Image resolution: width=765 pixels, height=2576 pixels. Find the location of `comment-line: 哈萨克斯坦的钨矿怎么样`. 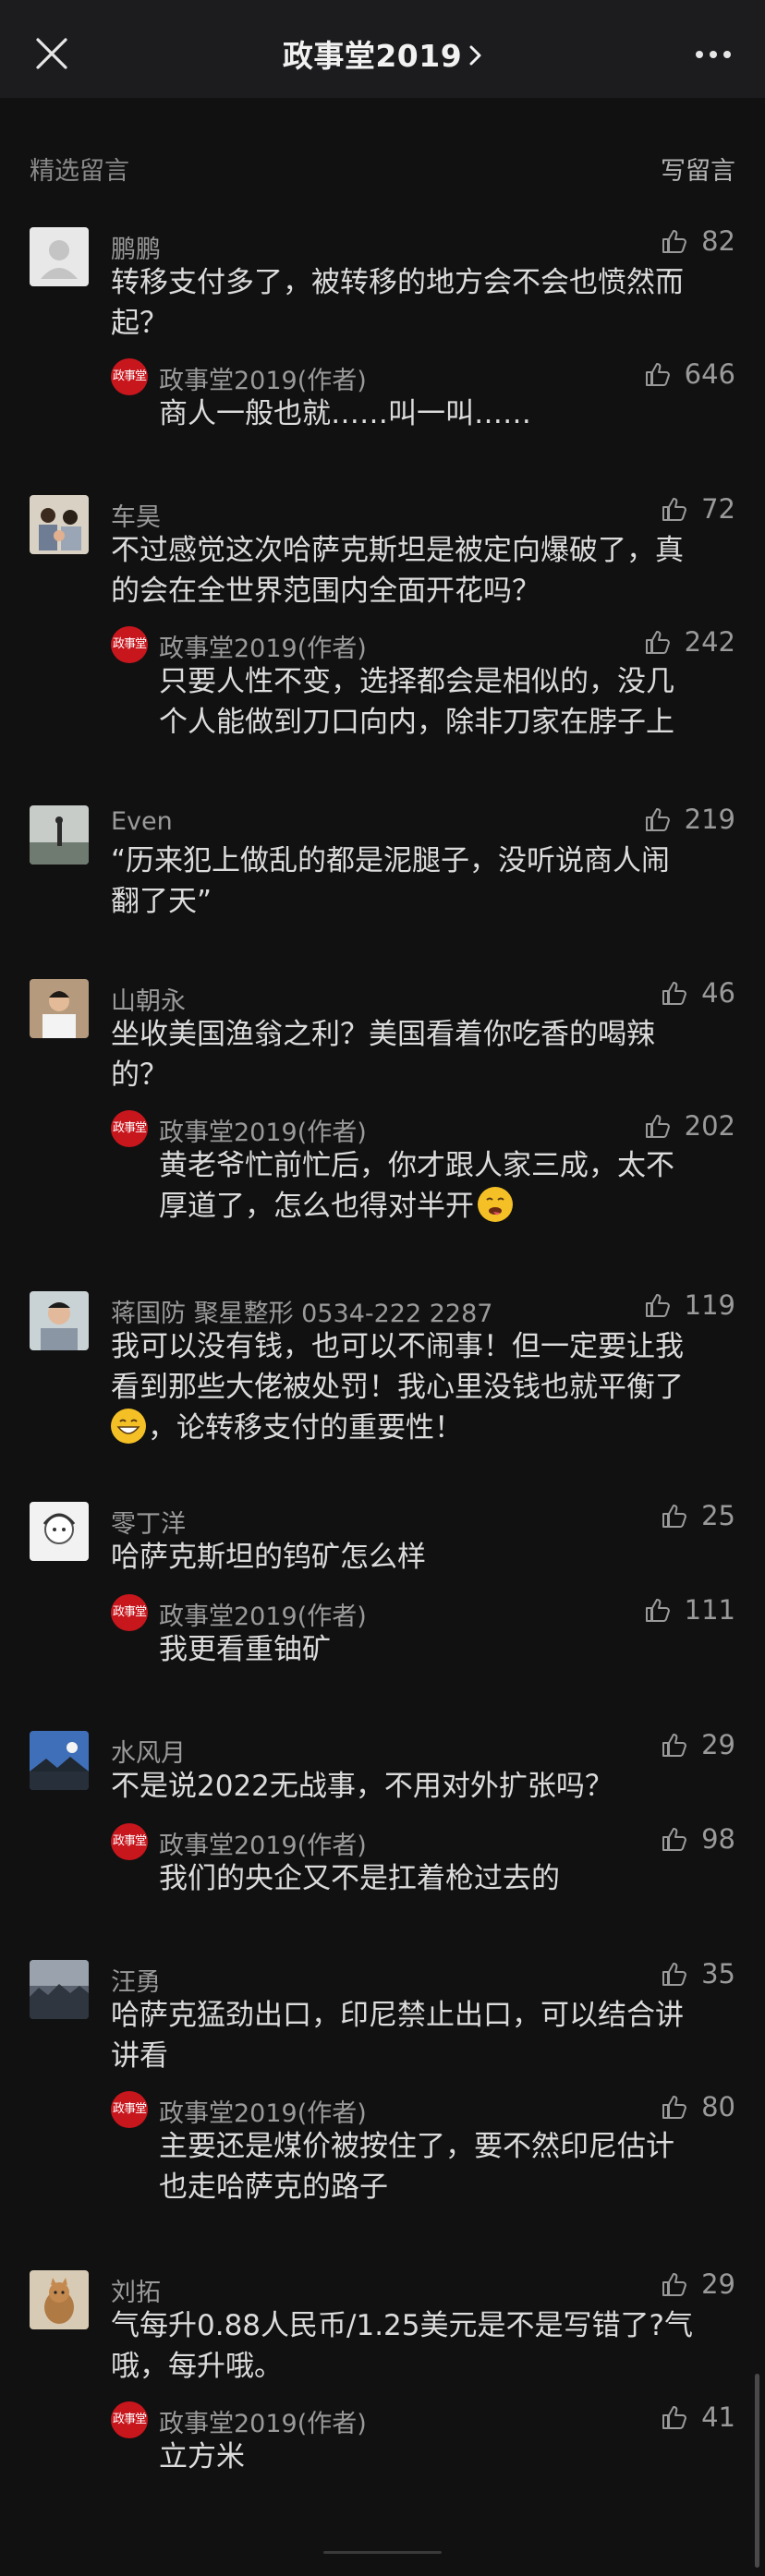

comment-line: 哈萨克斯坦的钨矿怎么样 is located at coordinates (268, 1557).